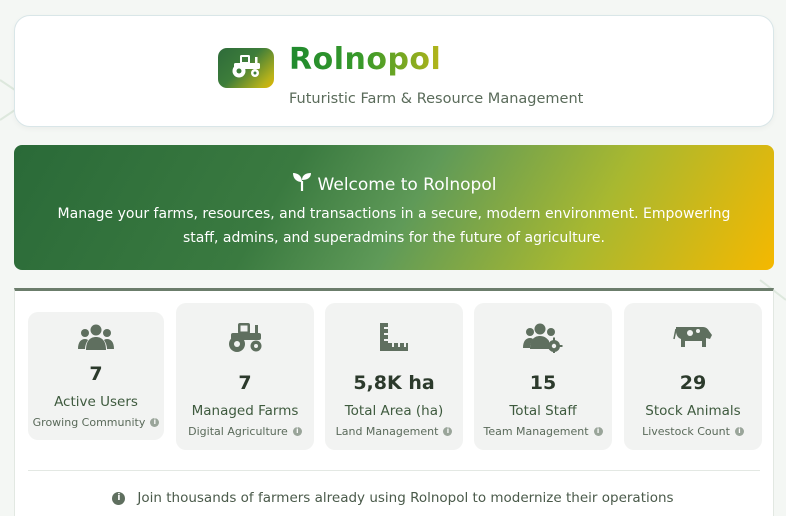 The image size is (786, 516). I want to click on stat-card-total-staff: 15 Total Staff Team Management i, so click(543, 376).